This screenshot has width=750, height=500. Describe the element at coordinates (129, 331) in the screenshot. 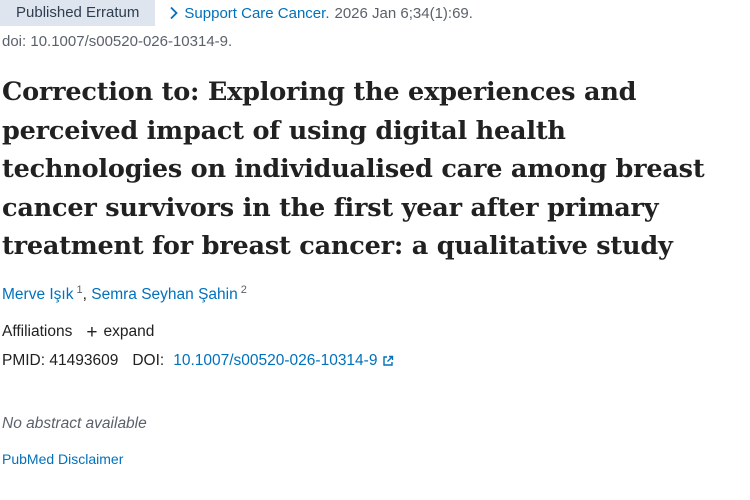

I see `expand-label: expand` at that location.